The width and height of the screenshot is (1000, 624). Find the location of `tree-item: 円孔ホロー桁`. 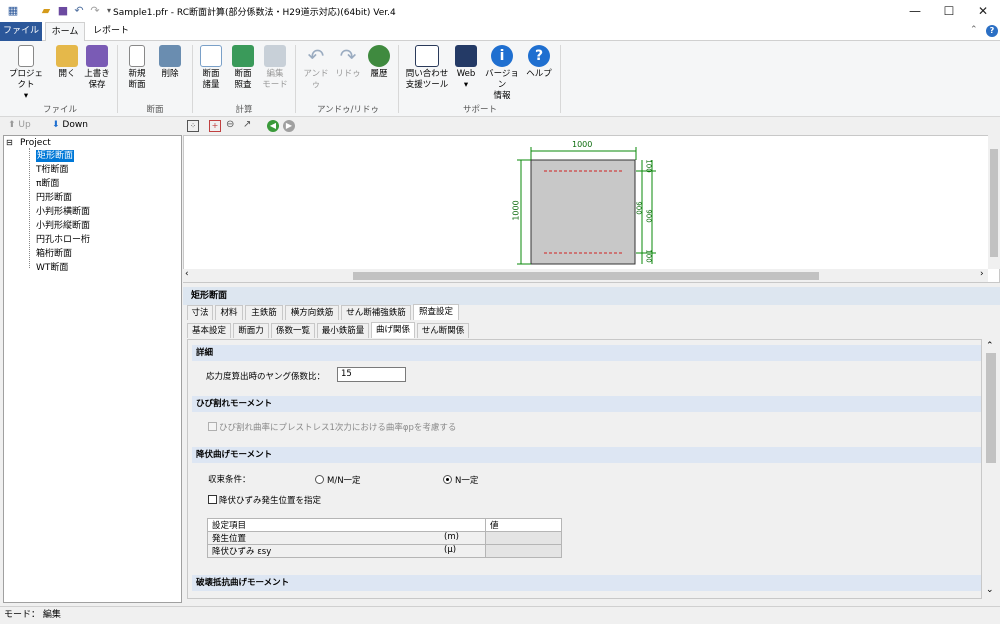

tree-item: 円孔ホロー桁 is located at coordinates (63, 240).